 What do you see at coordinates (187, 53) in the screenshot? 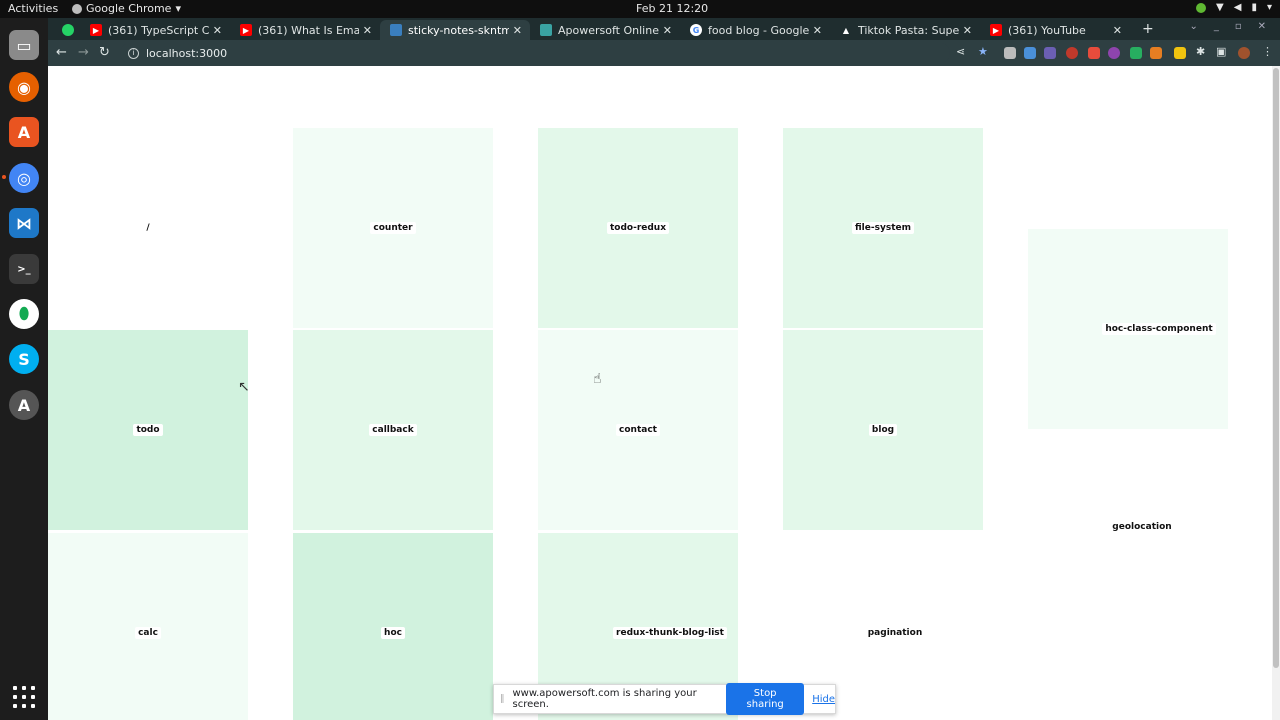
I see `url-text: localhost:3000` at bounding box center [187, 53].